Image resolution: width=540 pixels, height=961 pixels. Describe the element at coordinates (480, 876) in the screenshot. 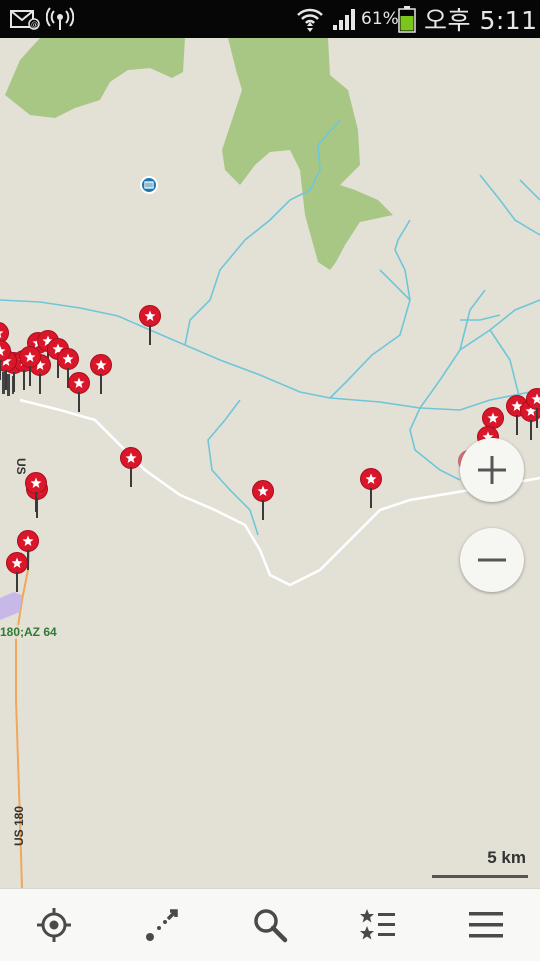

I see `scale-bar` at that location.